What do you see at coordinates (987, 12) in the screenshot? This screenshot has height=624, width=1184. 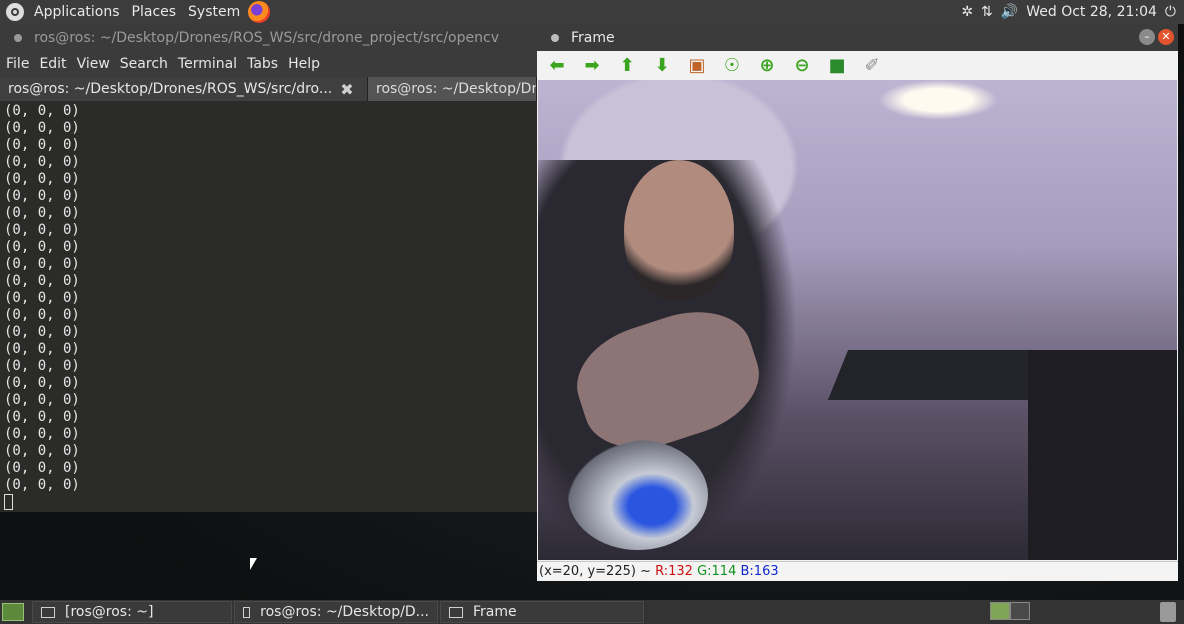 I see `network-icon: ⇅` at bounding box center [987, 12].